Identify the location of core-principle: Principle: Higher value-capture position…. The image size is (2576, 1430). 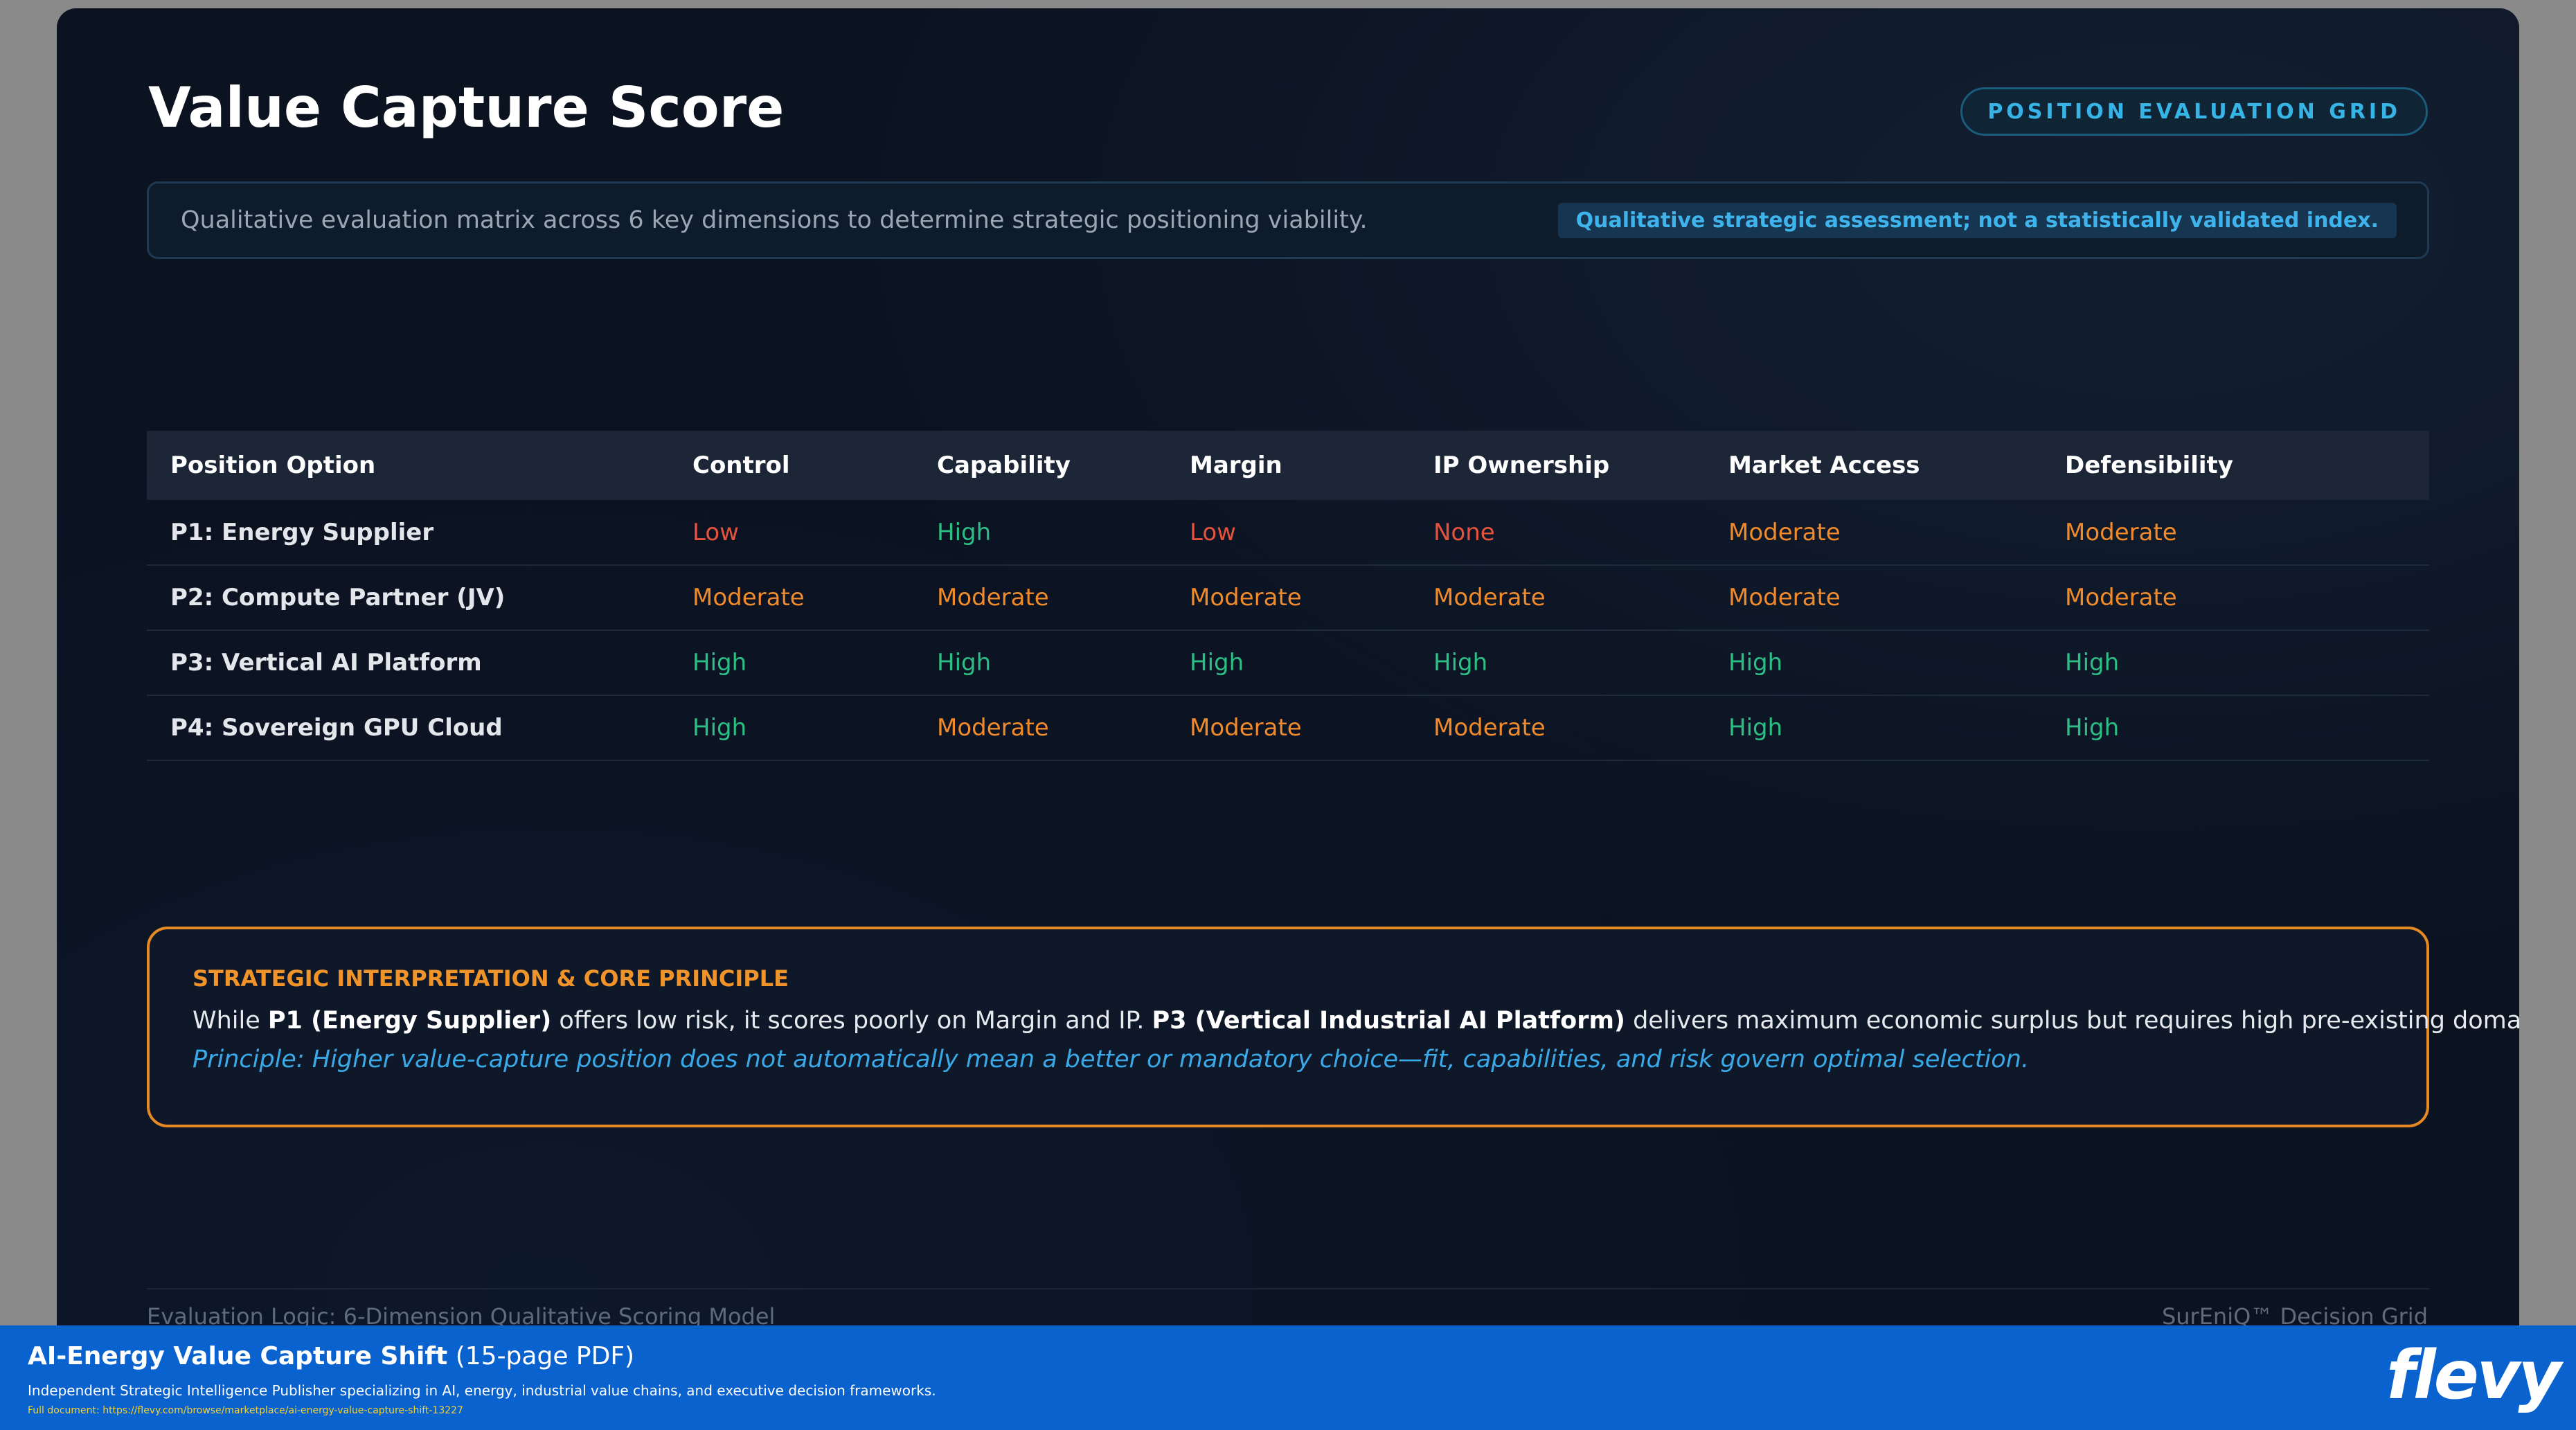
(1111, 1059).